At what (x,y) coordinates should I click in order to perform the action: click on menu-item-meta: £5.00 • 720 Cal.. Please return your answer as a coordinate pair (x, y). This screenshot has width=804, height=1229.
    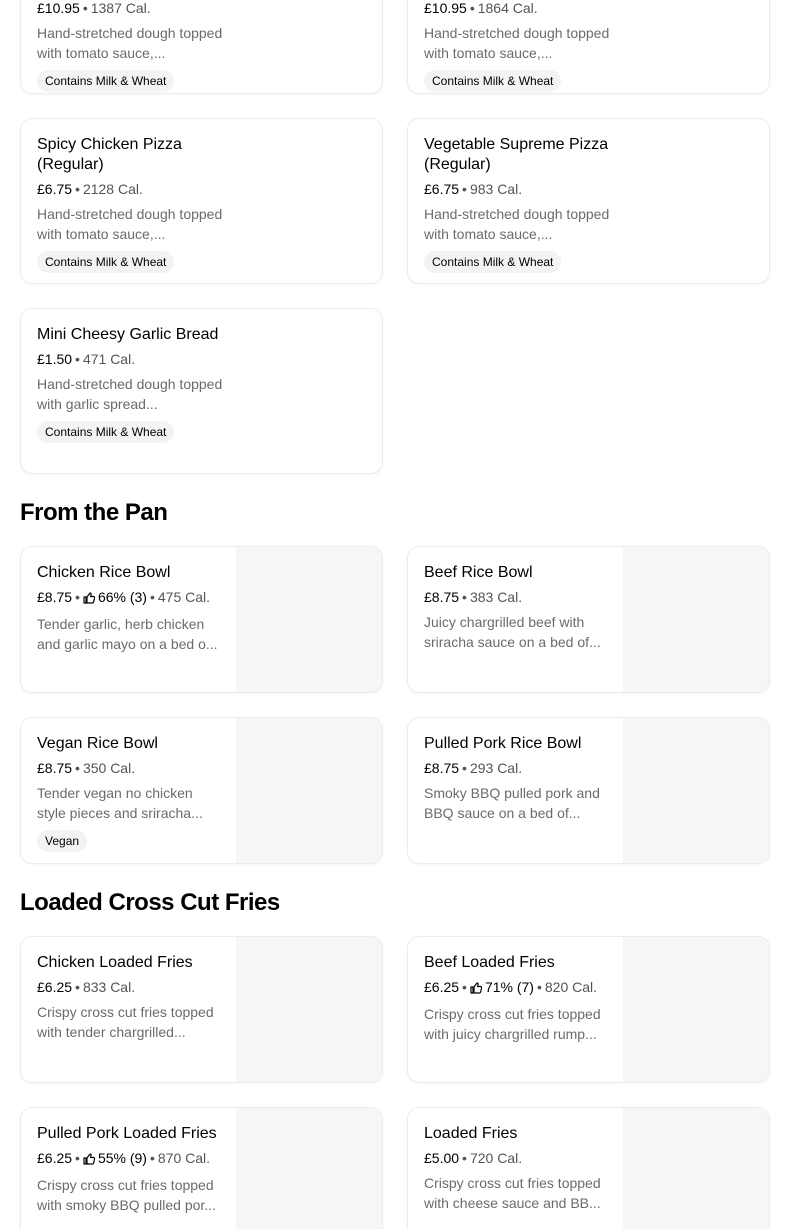
    Looking at the image, I should click on (517, 1158).